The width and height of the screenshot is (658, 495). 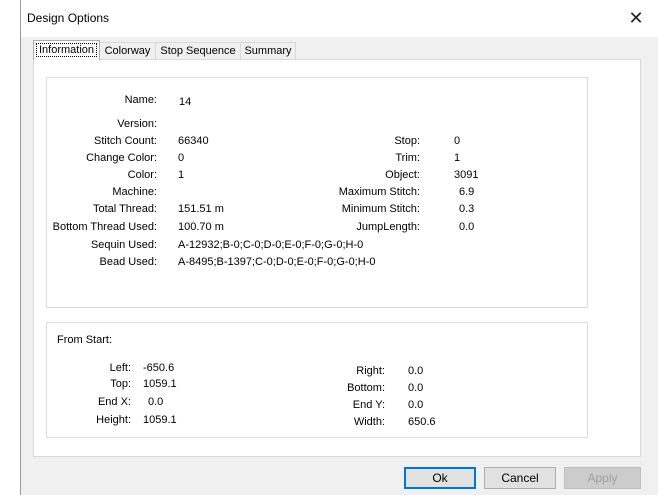 I want to click on end-x-value: 0.0, so click(x=156, y=402).